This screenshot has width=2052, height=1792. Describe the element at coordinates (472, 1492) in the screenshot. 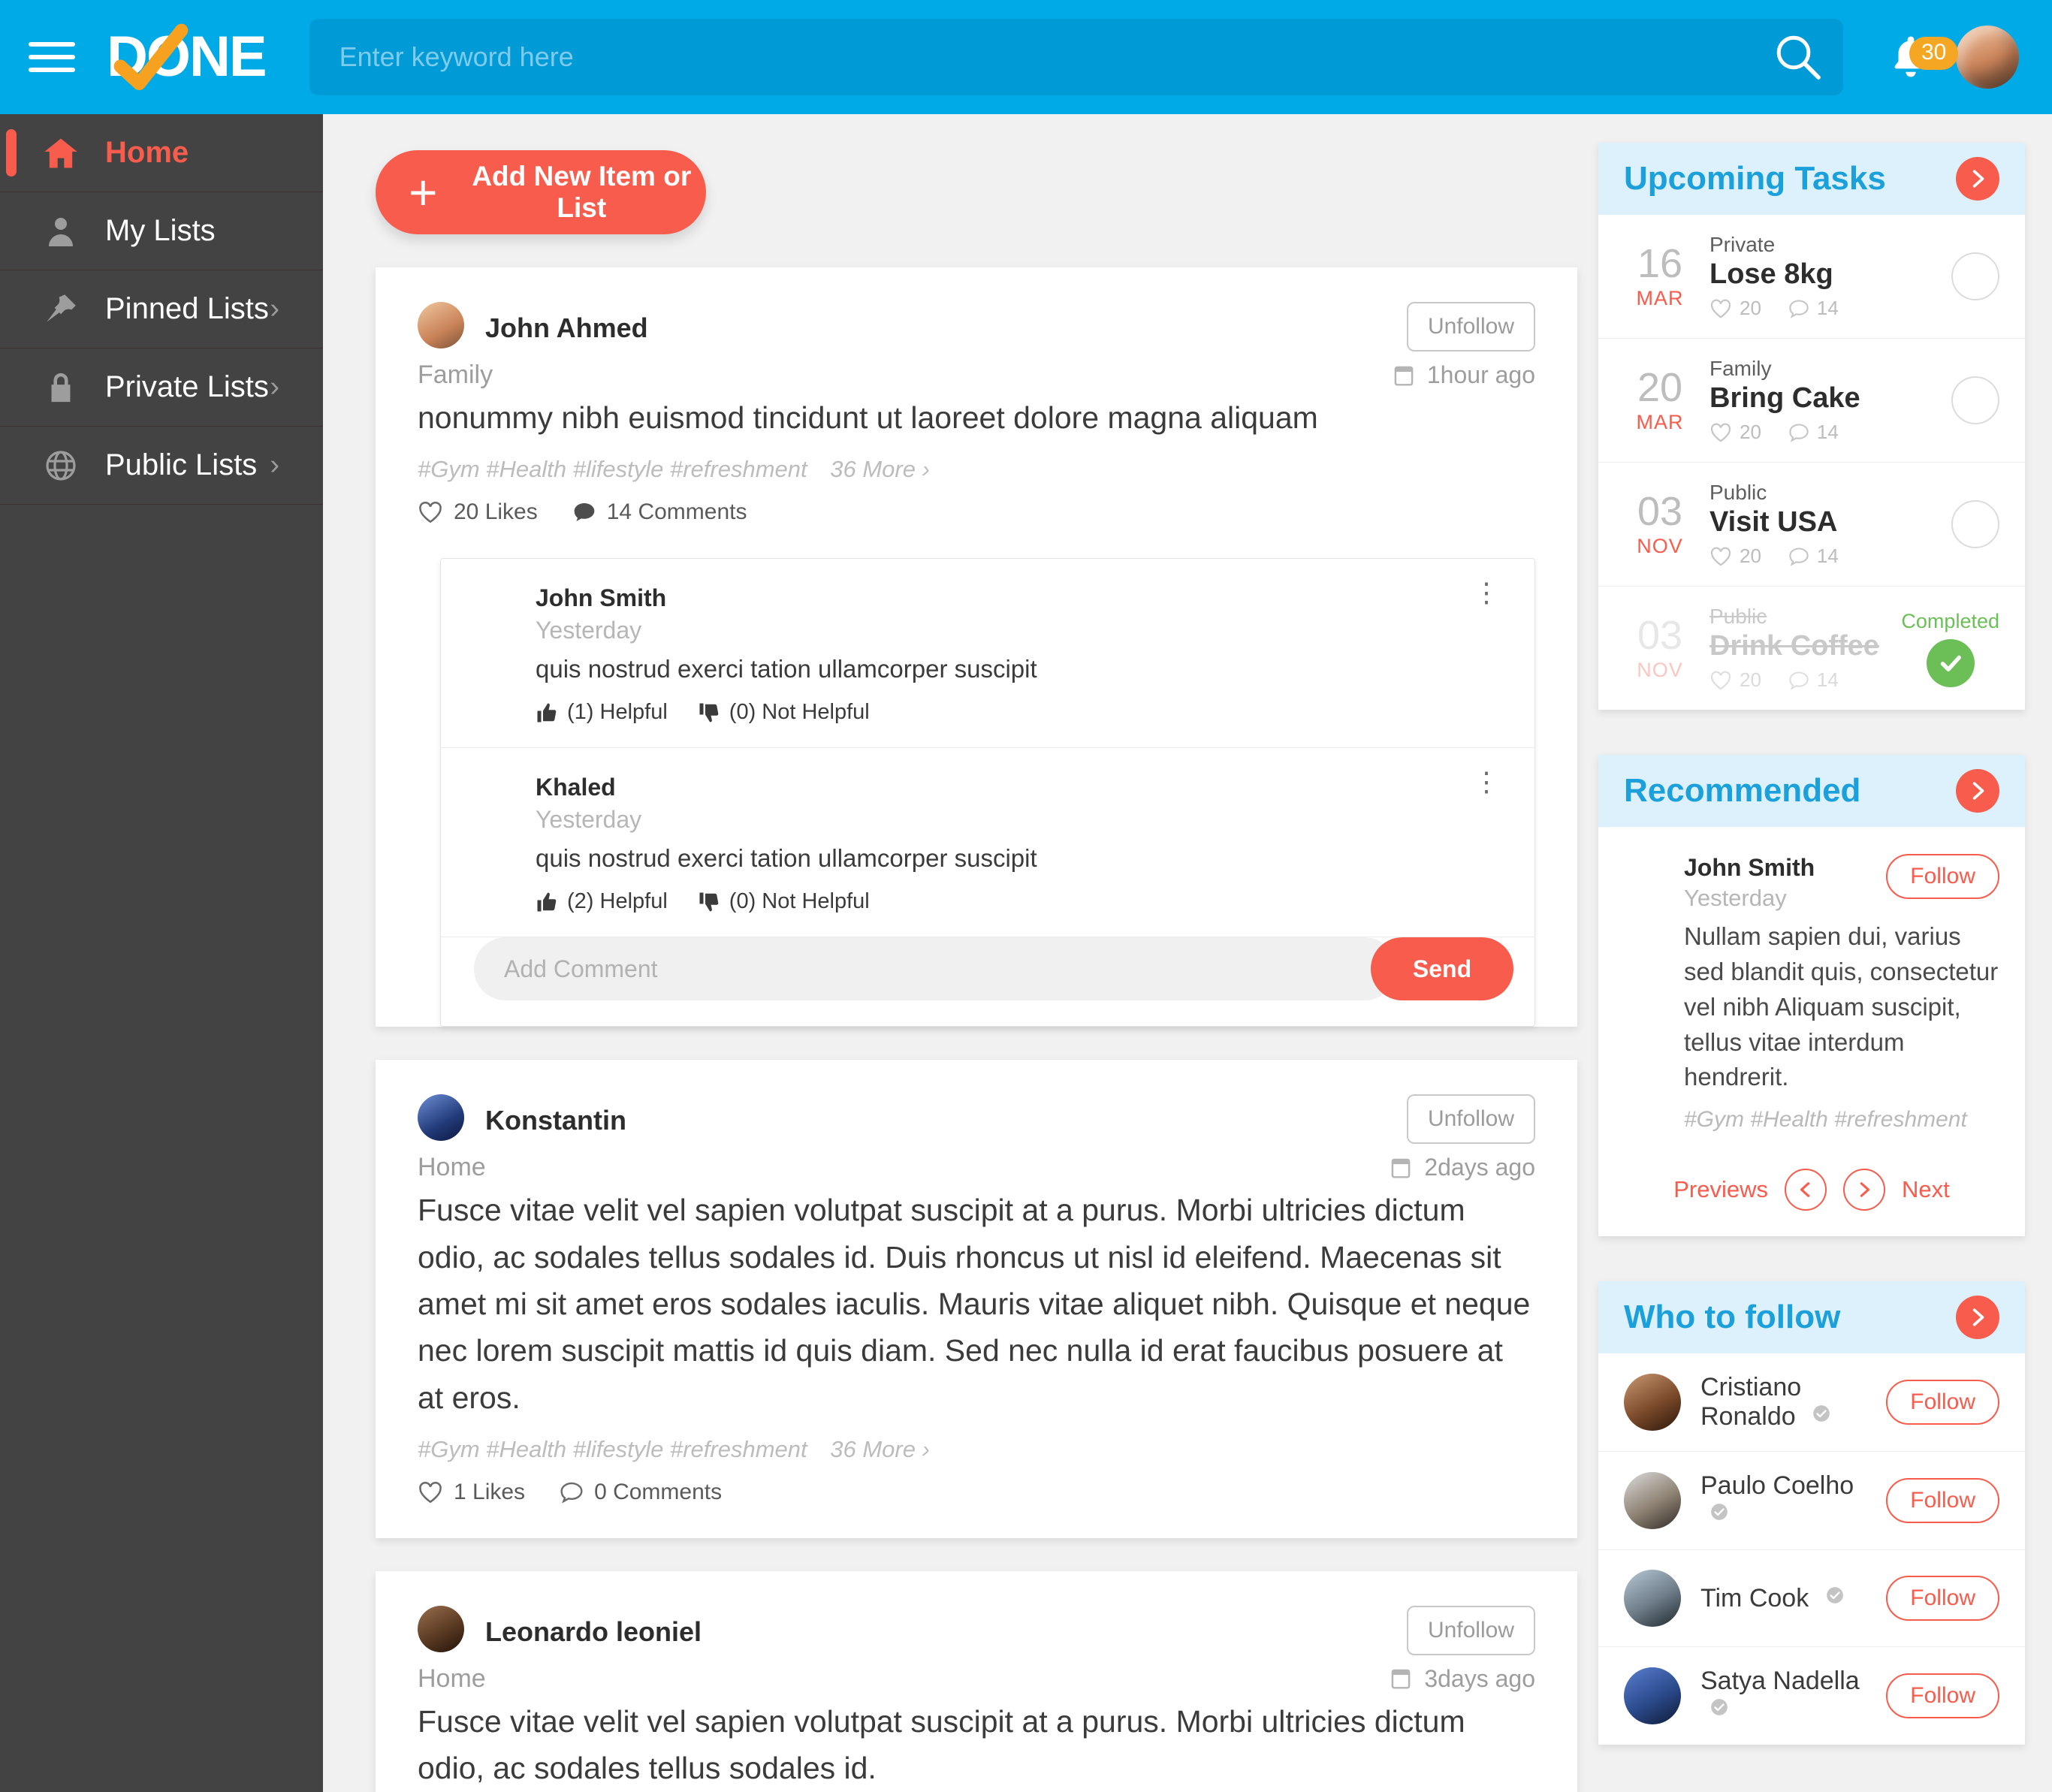

I see `likes-button: 1 Likes` at that location.